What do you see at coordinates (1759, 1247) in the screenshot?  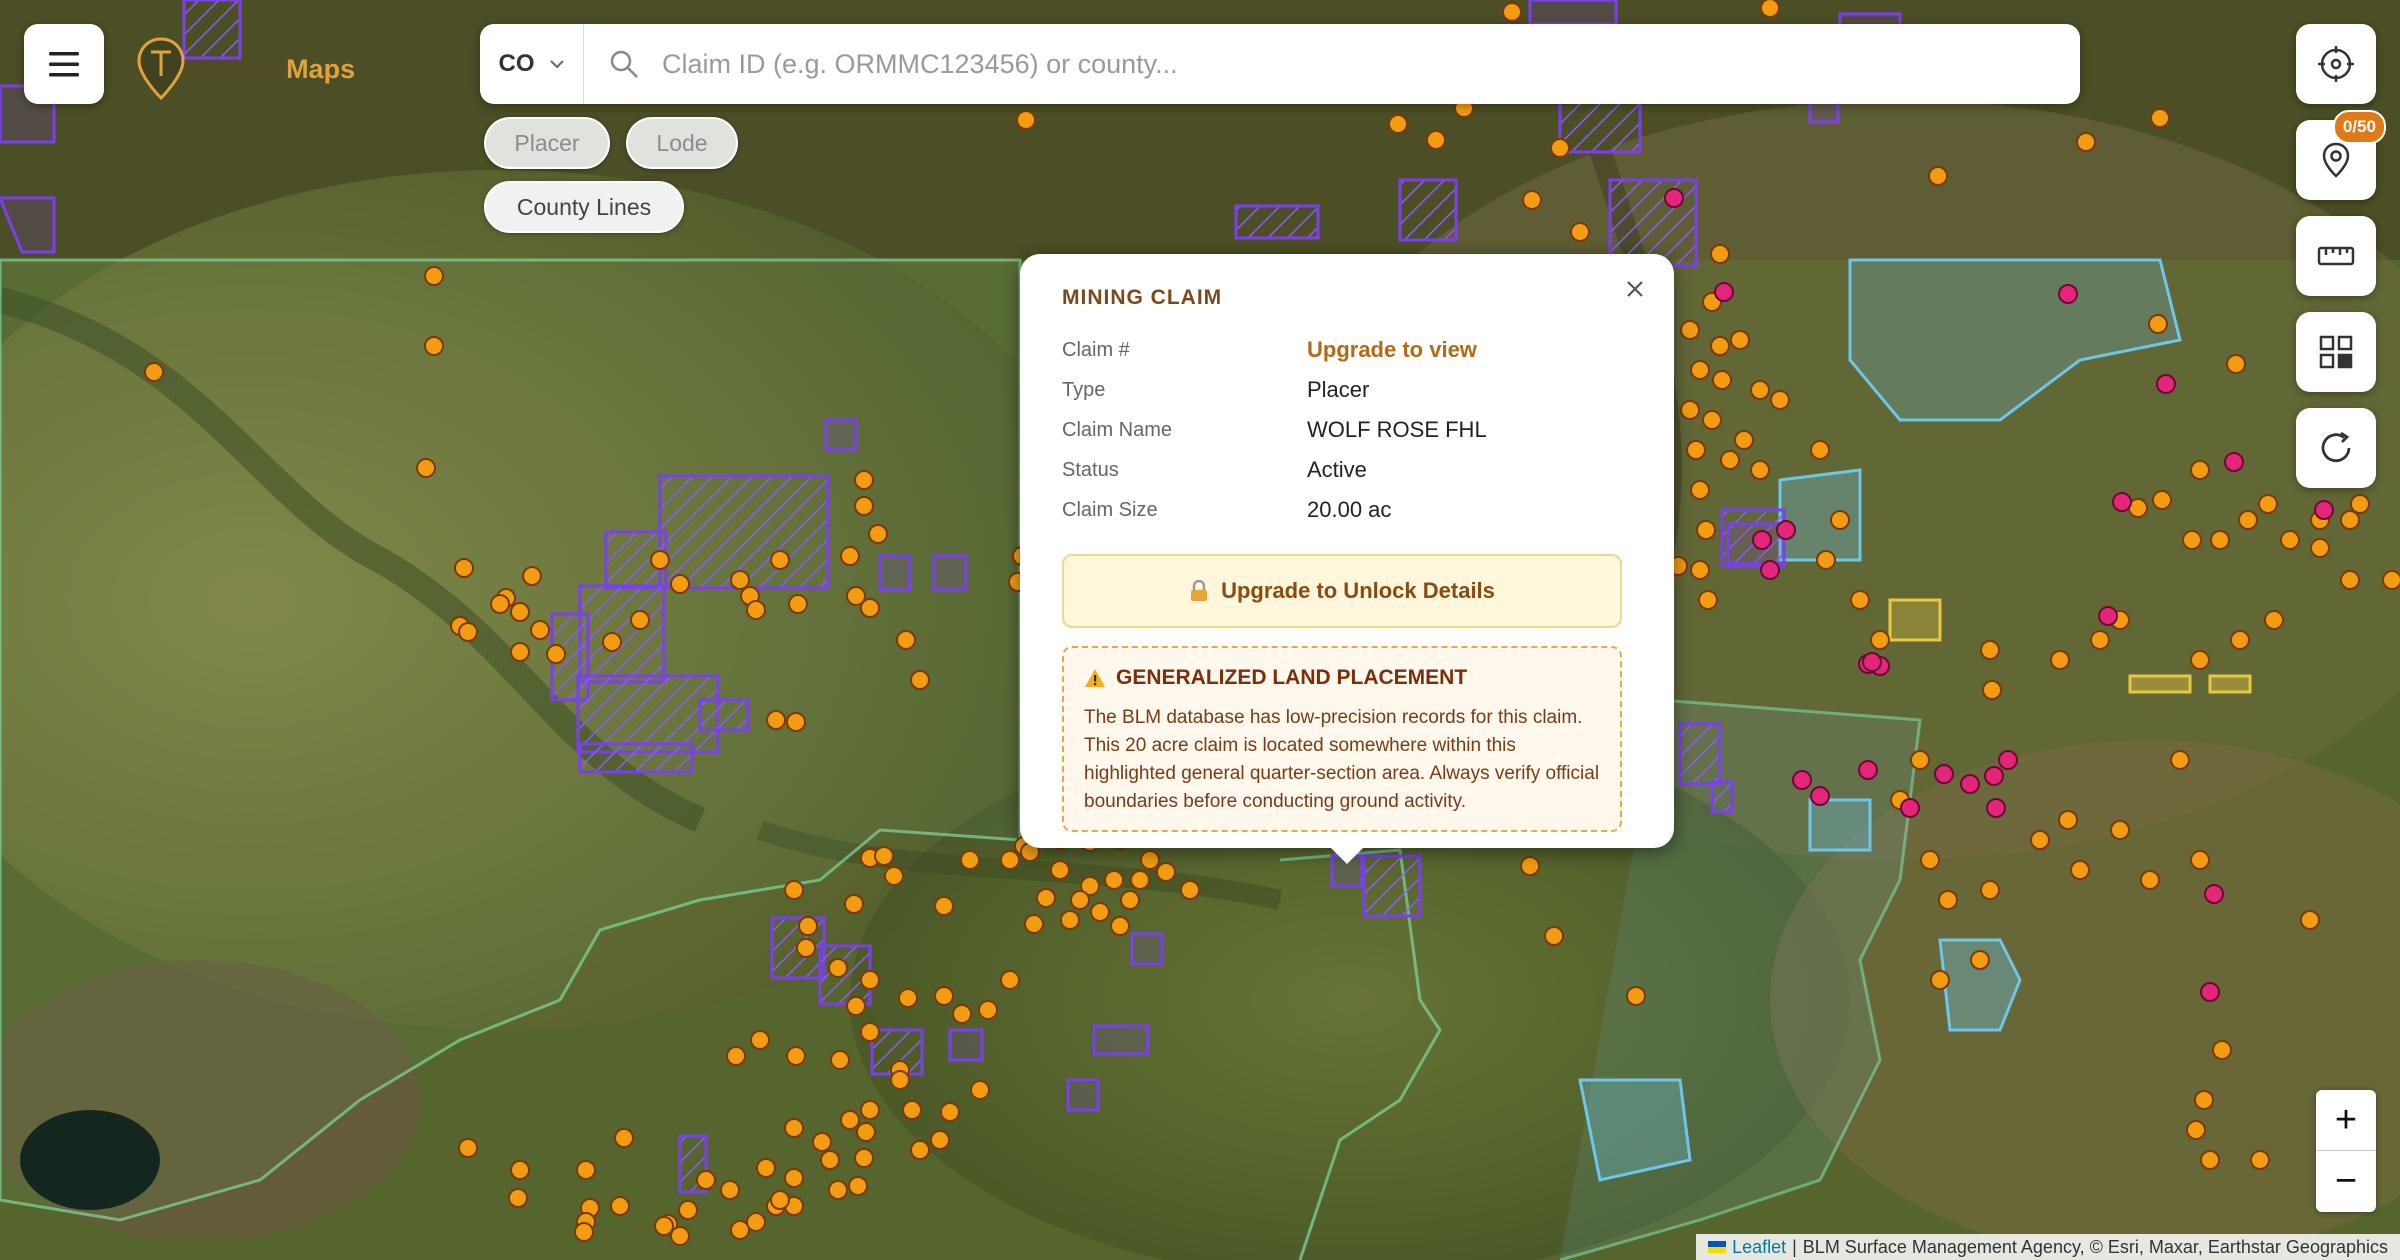 I see `leaflet-link: Leaflet` at bounding box center [1759, 1247].